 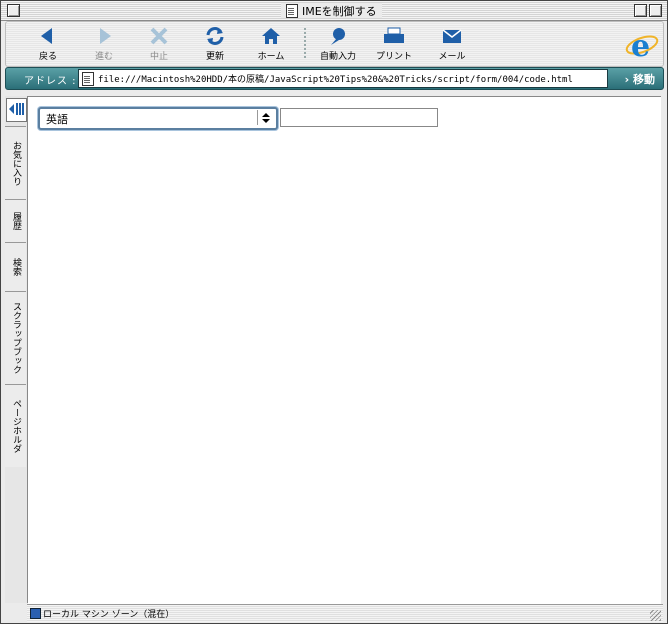 I want to click on forward-label: 進む, so click(x=103, y=57).